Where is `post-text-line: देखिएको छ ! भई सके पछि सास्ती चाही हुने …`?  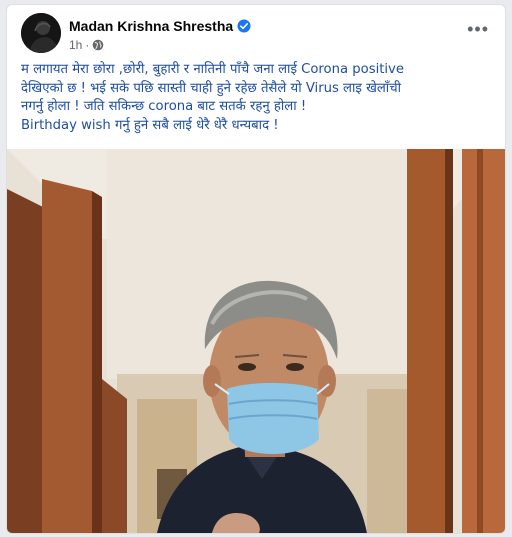
post-text-line: देखिएको छ ! भई सके पछि सास्ती चाही हुने … is located at coordinates (211, 88).